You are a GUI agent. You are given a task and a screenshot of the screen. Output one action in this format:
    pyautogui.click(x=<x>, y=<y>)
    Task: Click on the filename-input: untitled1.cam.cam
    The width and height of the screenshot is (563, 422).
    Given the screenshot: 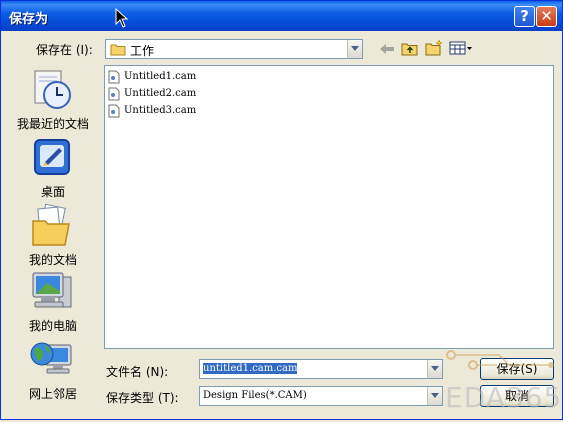 What is the action you would take?
    pyautogui.click(x=321, y=369)
    